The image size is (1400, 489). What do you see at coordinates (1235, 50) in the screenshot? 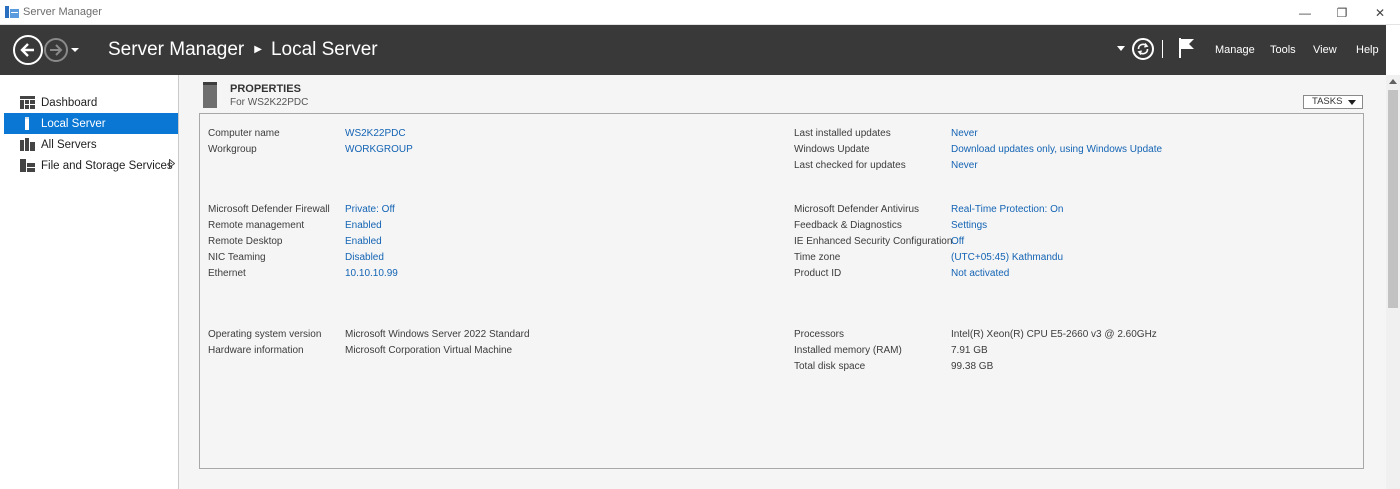
I see `menu-manage: Manage` at bounding box center [1235, 50].